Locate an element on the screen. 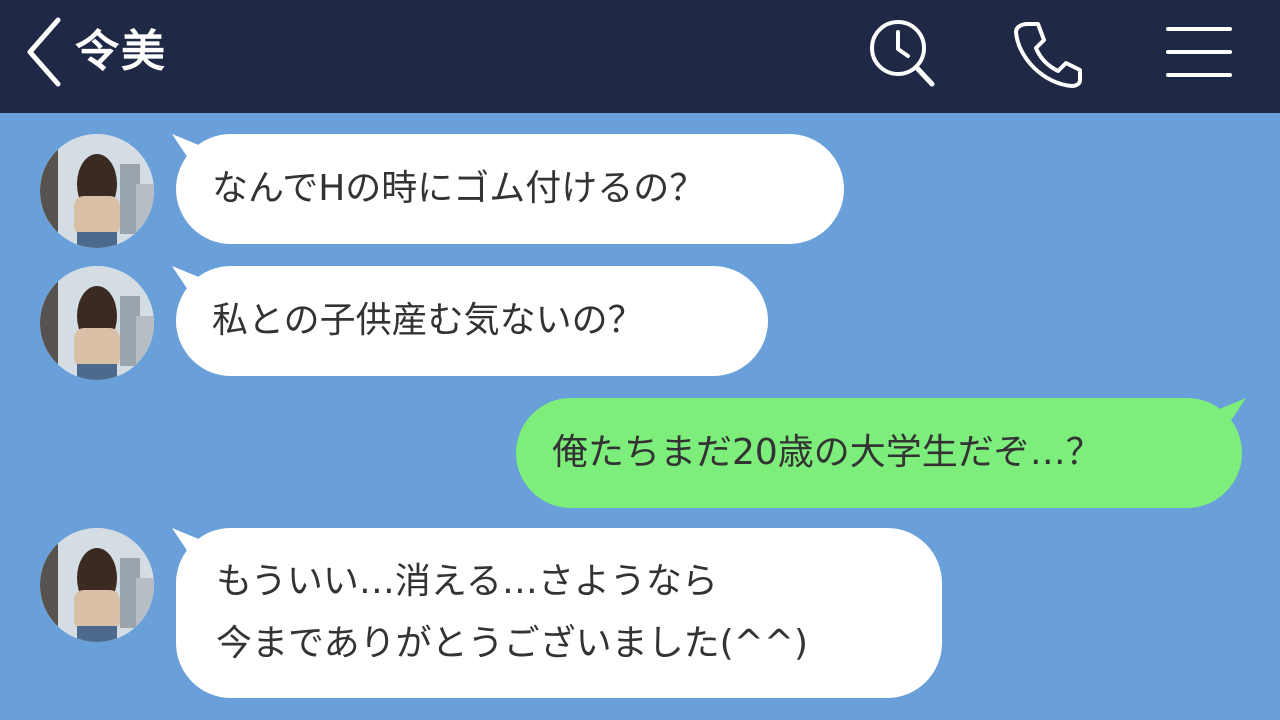 The image size is (1280, 720). message-bubble: 私との子供産む気ないの？ is located at coordinates (470, 321).